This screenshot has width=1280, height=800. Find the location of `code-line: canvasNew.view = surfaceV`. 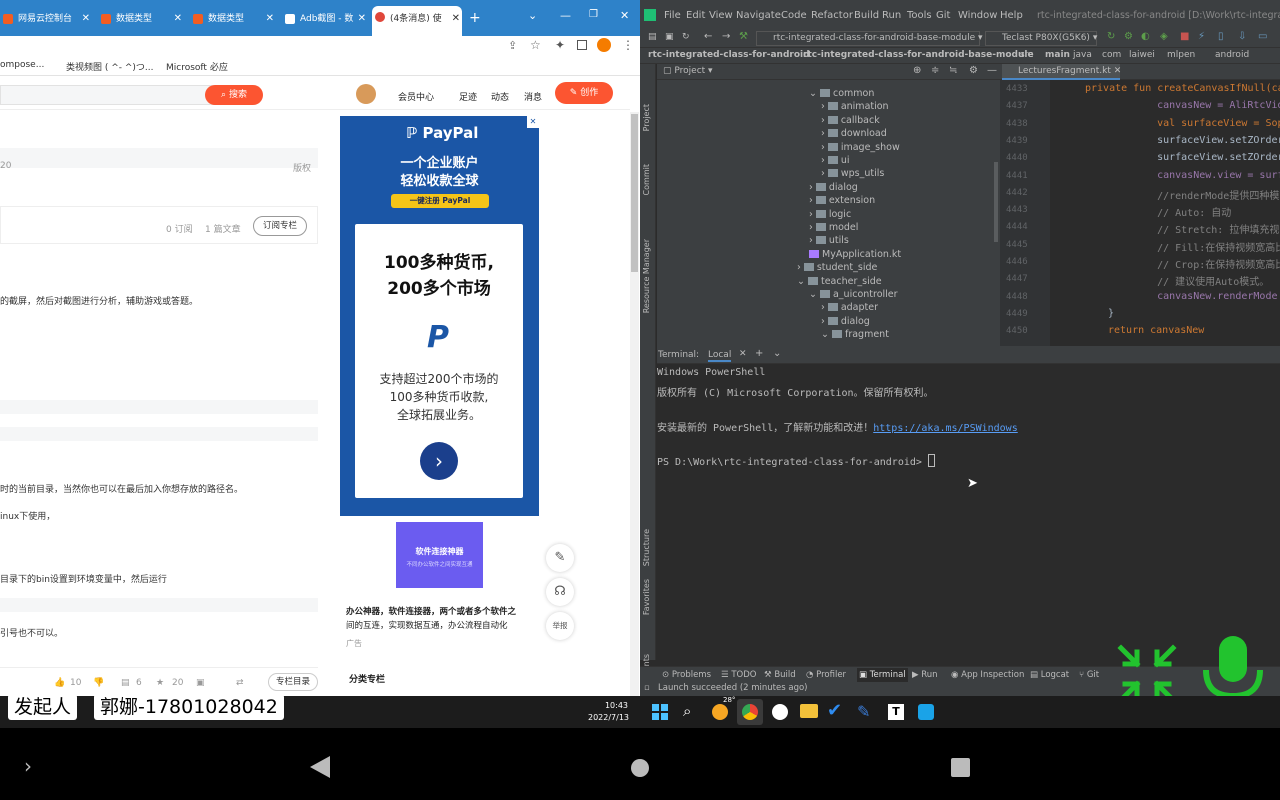

code-line: canvasNew.view = surfaceV is located at coordinates (1206, 175).